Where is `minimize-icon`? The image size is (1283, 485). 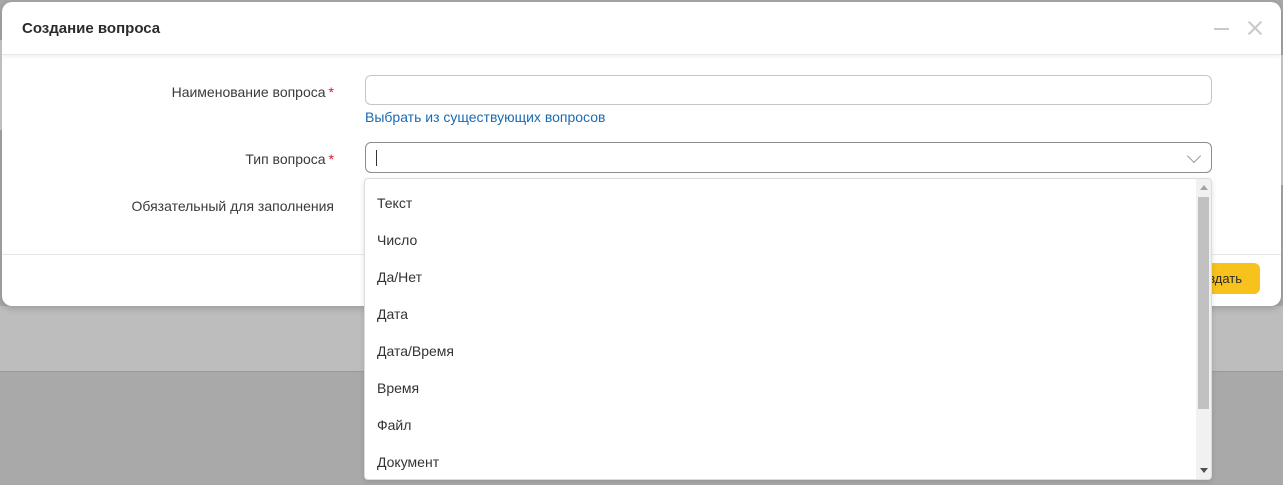
minimize-icon is located at coordinates (1222, 28).